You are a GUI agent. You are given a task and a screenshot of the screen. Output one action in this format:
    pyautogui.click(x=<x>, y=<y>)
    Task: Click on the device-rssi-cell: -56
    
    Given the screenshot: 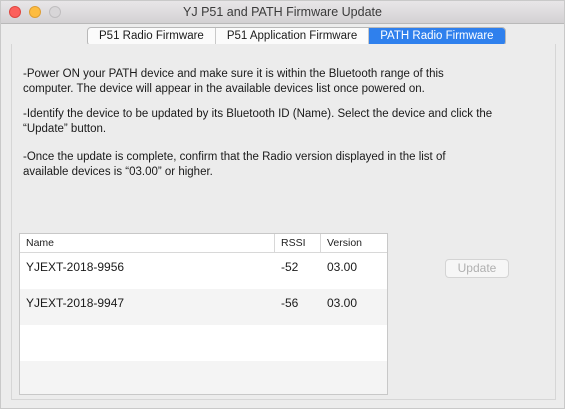 What is the action you would take?
    pyautogui.click(x=290, y=303)
    